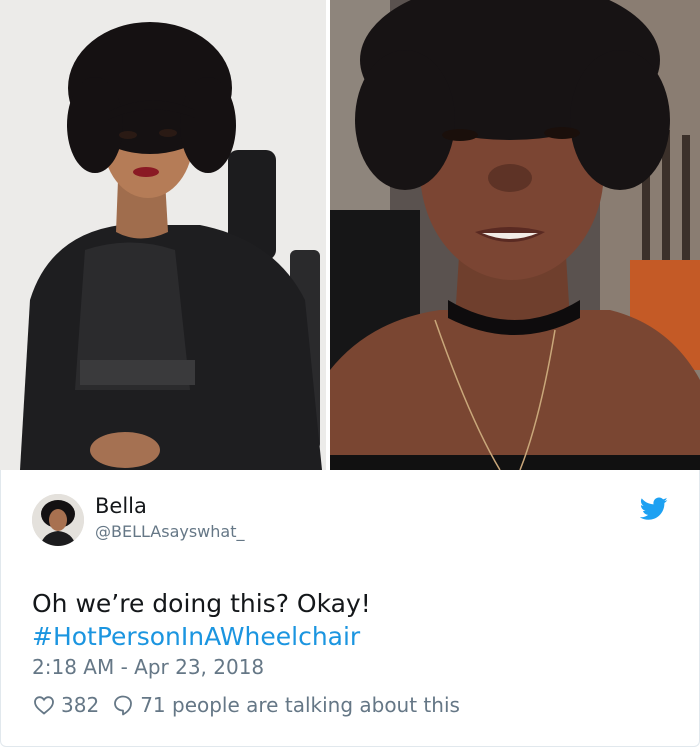 Image resolution: width=700 pixels, height=747 pixels. What do you see at coordinates (44, 705) in the screenshot?
I see `heart-icon` at bounding box center [44, 705].